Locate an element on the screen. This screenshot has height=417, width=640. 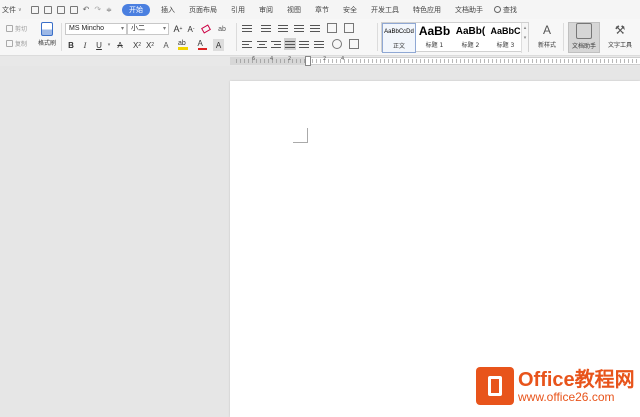
phonetic-button: ab is located at coordinates (222, 29).